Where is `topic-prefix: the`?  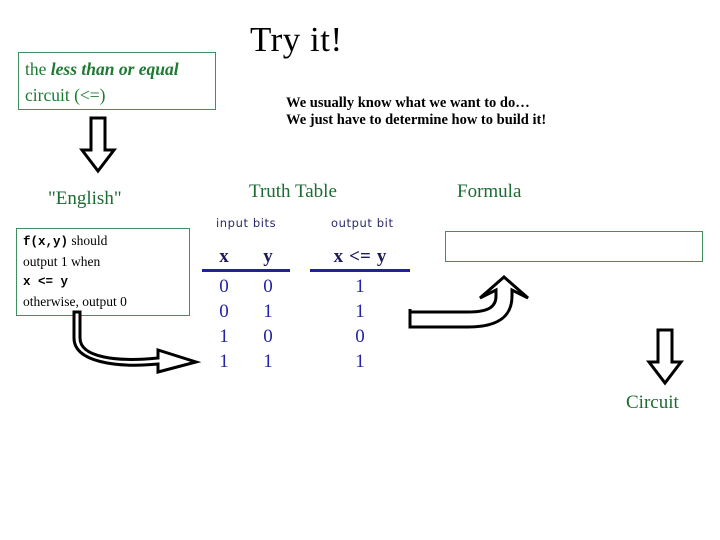
topic-prefix: the is located at coordinates (38, 69).